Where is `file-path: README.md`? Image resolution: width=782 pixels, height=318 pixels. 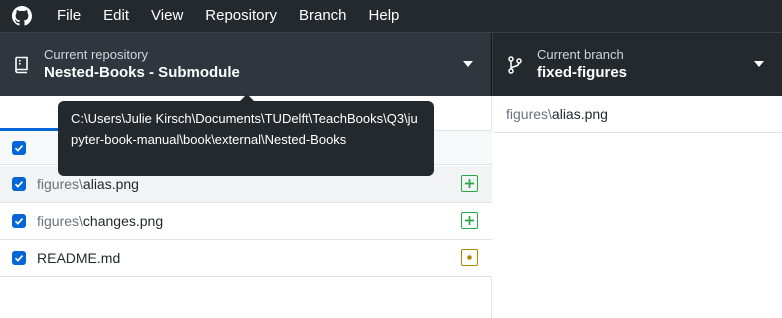 file-path: README.md is located at coordinates (78, 258).